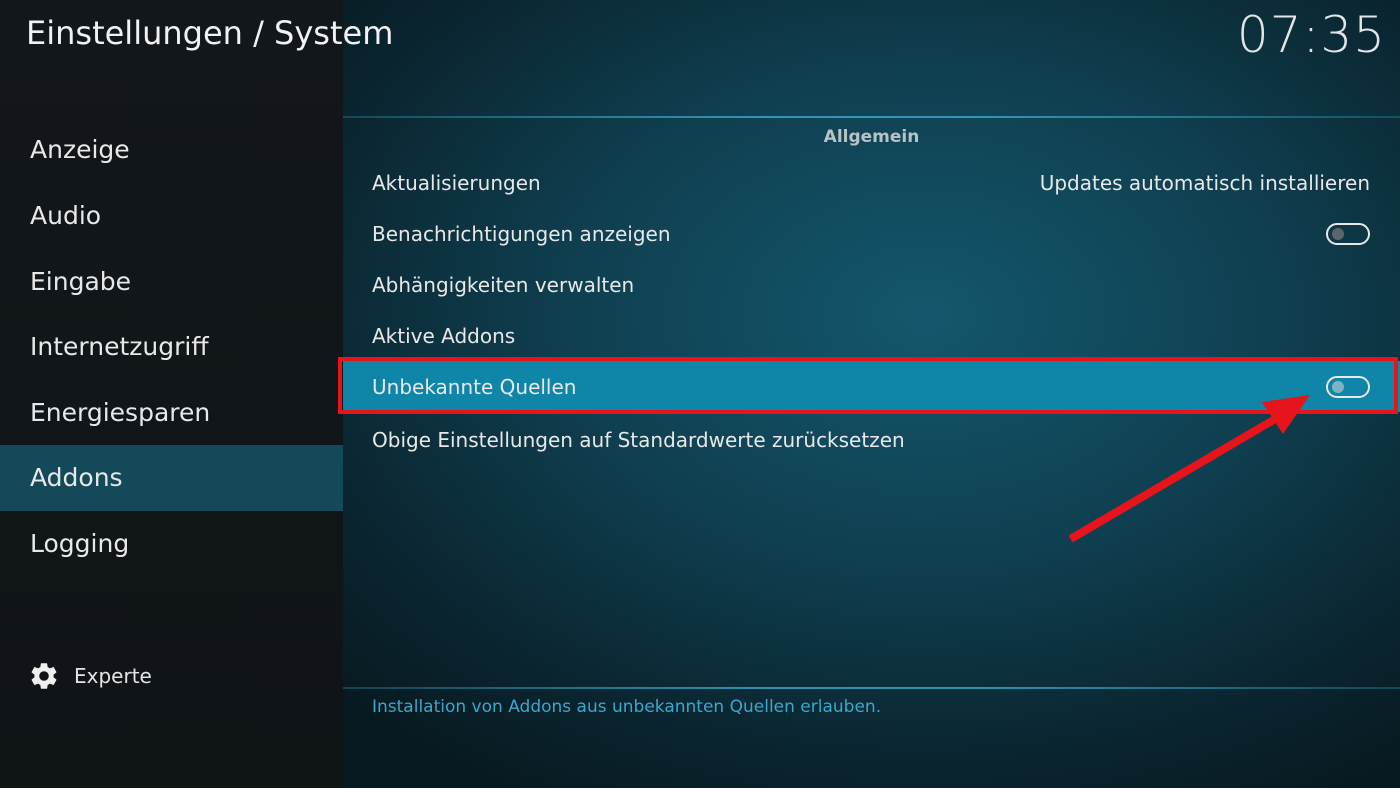  Describe the element at coordinates (871, 688) in the screenshot. I see `bottom-divider` at that location.